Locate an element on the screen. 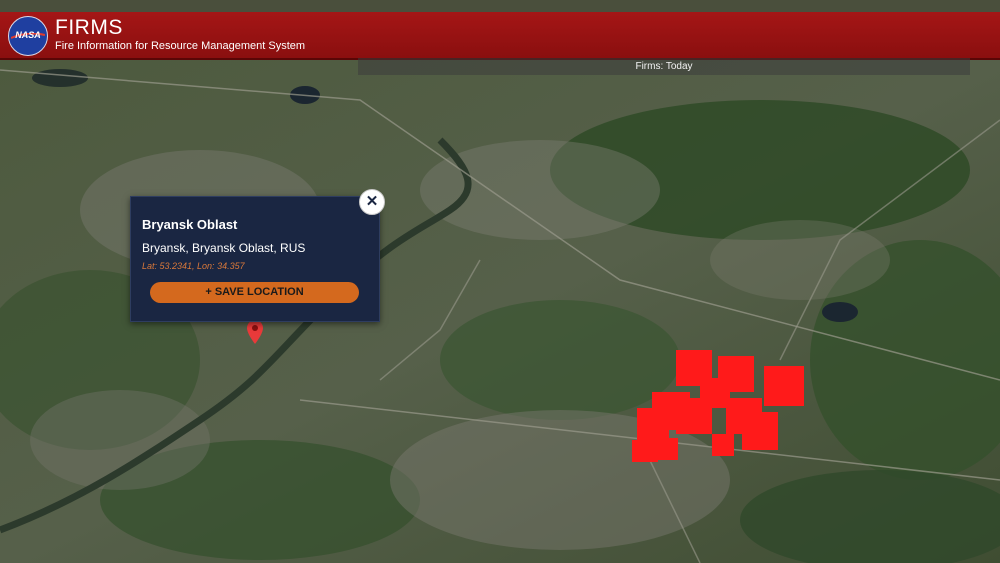  save-location-button: + SAVE LOCATION is located at coordinates (254, 292).